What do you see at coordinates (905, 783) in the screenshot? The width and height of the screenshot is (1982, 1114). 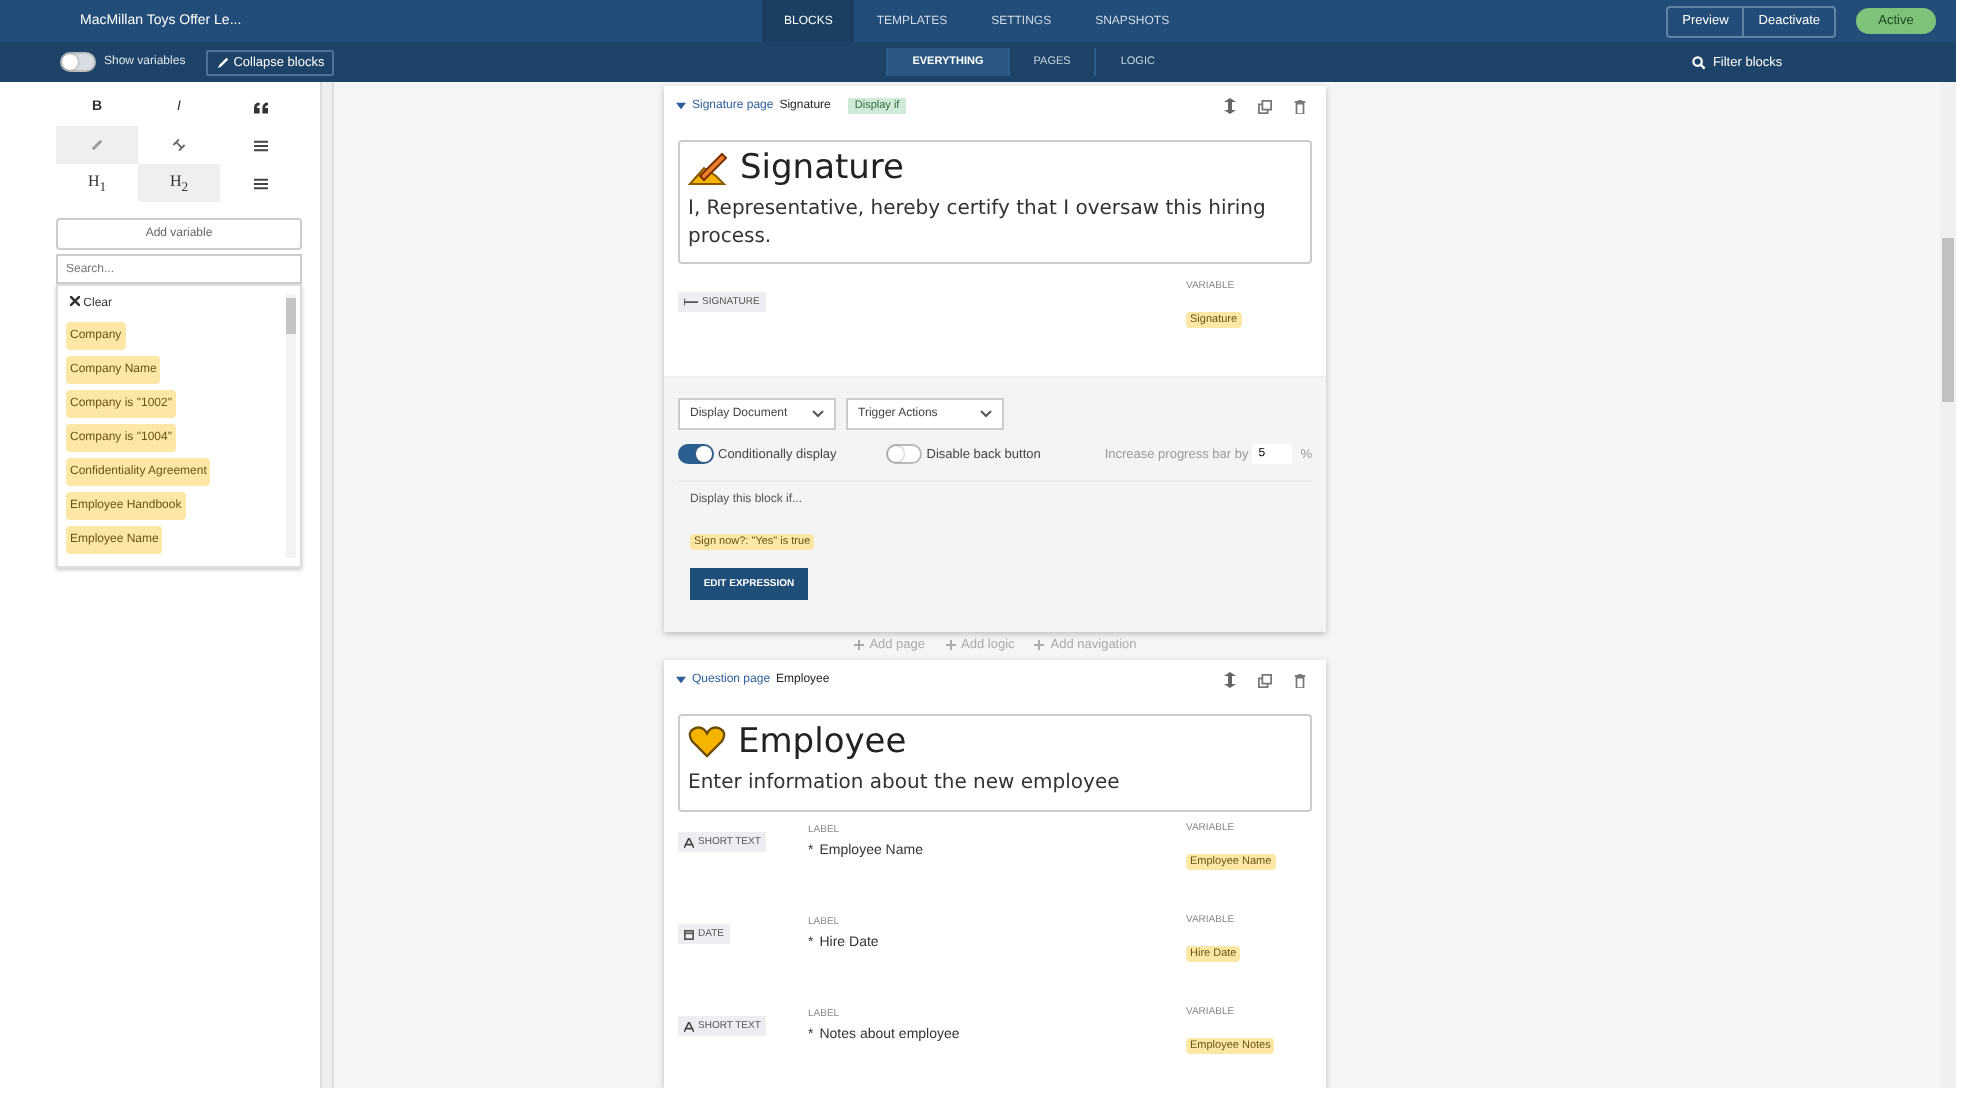 I see `page-description: Enter information about the new employee` at bounding box center [905, 783].